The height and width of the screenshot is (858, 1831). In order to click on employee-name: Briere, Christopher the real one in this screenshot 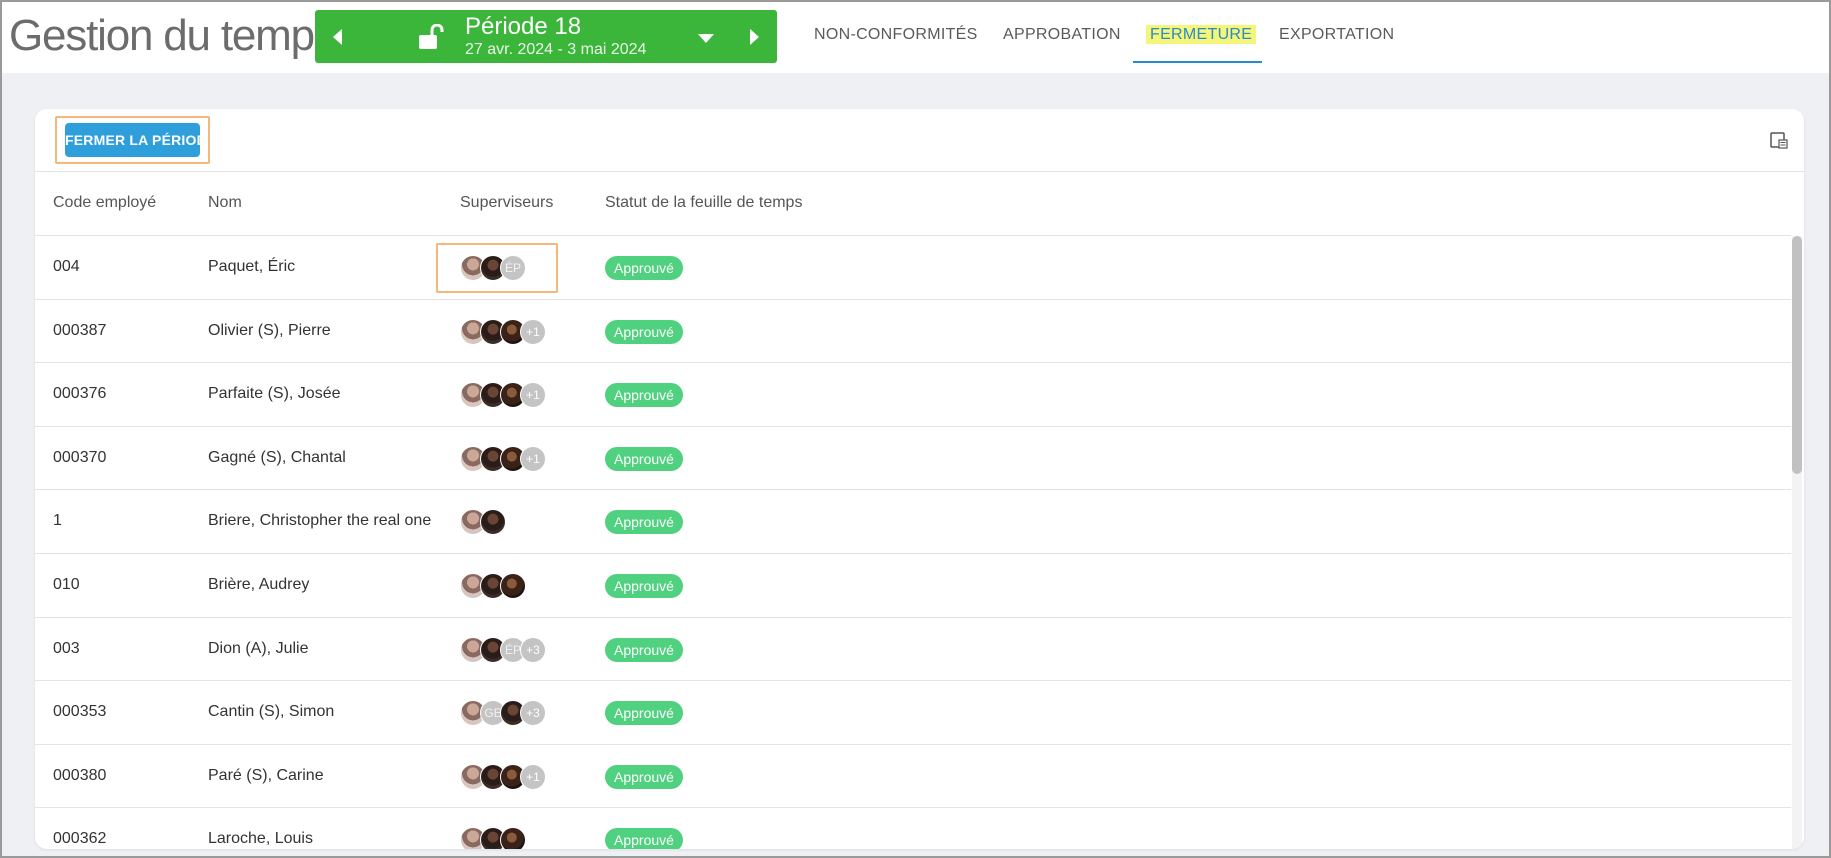, I will do `click(320, 521)`.